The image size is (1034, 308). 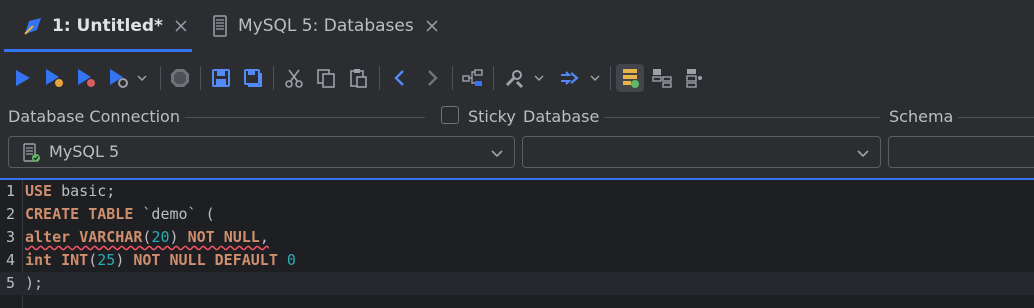 I want to click on sql-token: );, so click(x=34, y=283).